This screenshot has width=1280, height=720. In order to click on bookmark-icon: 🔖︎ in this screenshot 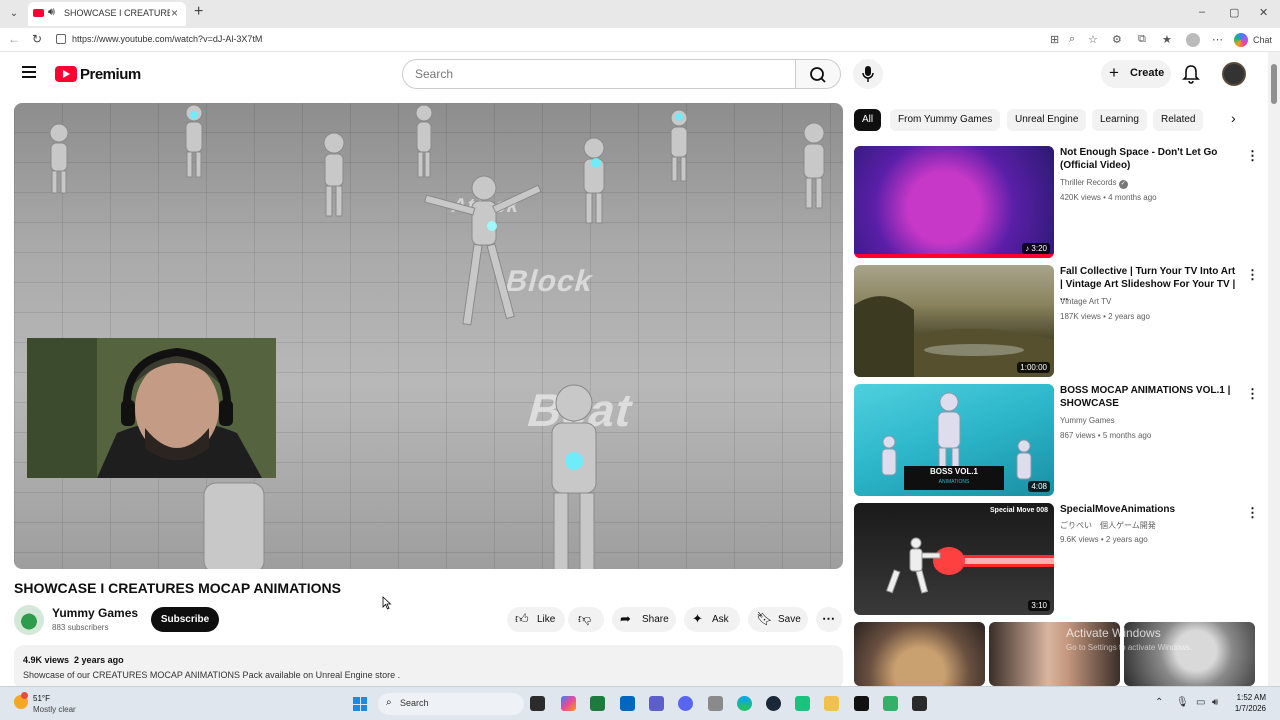, I will do `click(764, 618)`.